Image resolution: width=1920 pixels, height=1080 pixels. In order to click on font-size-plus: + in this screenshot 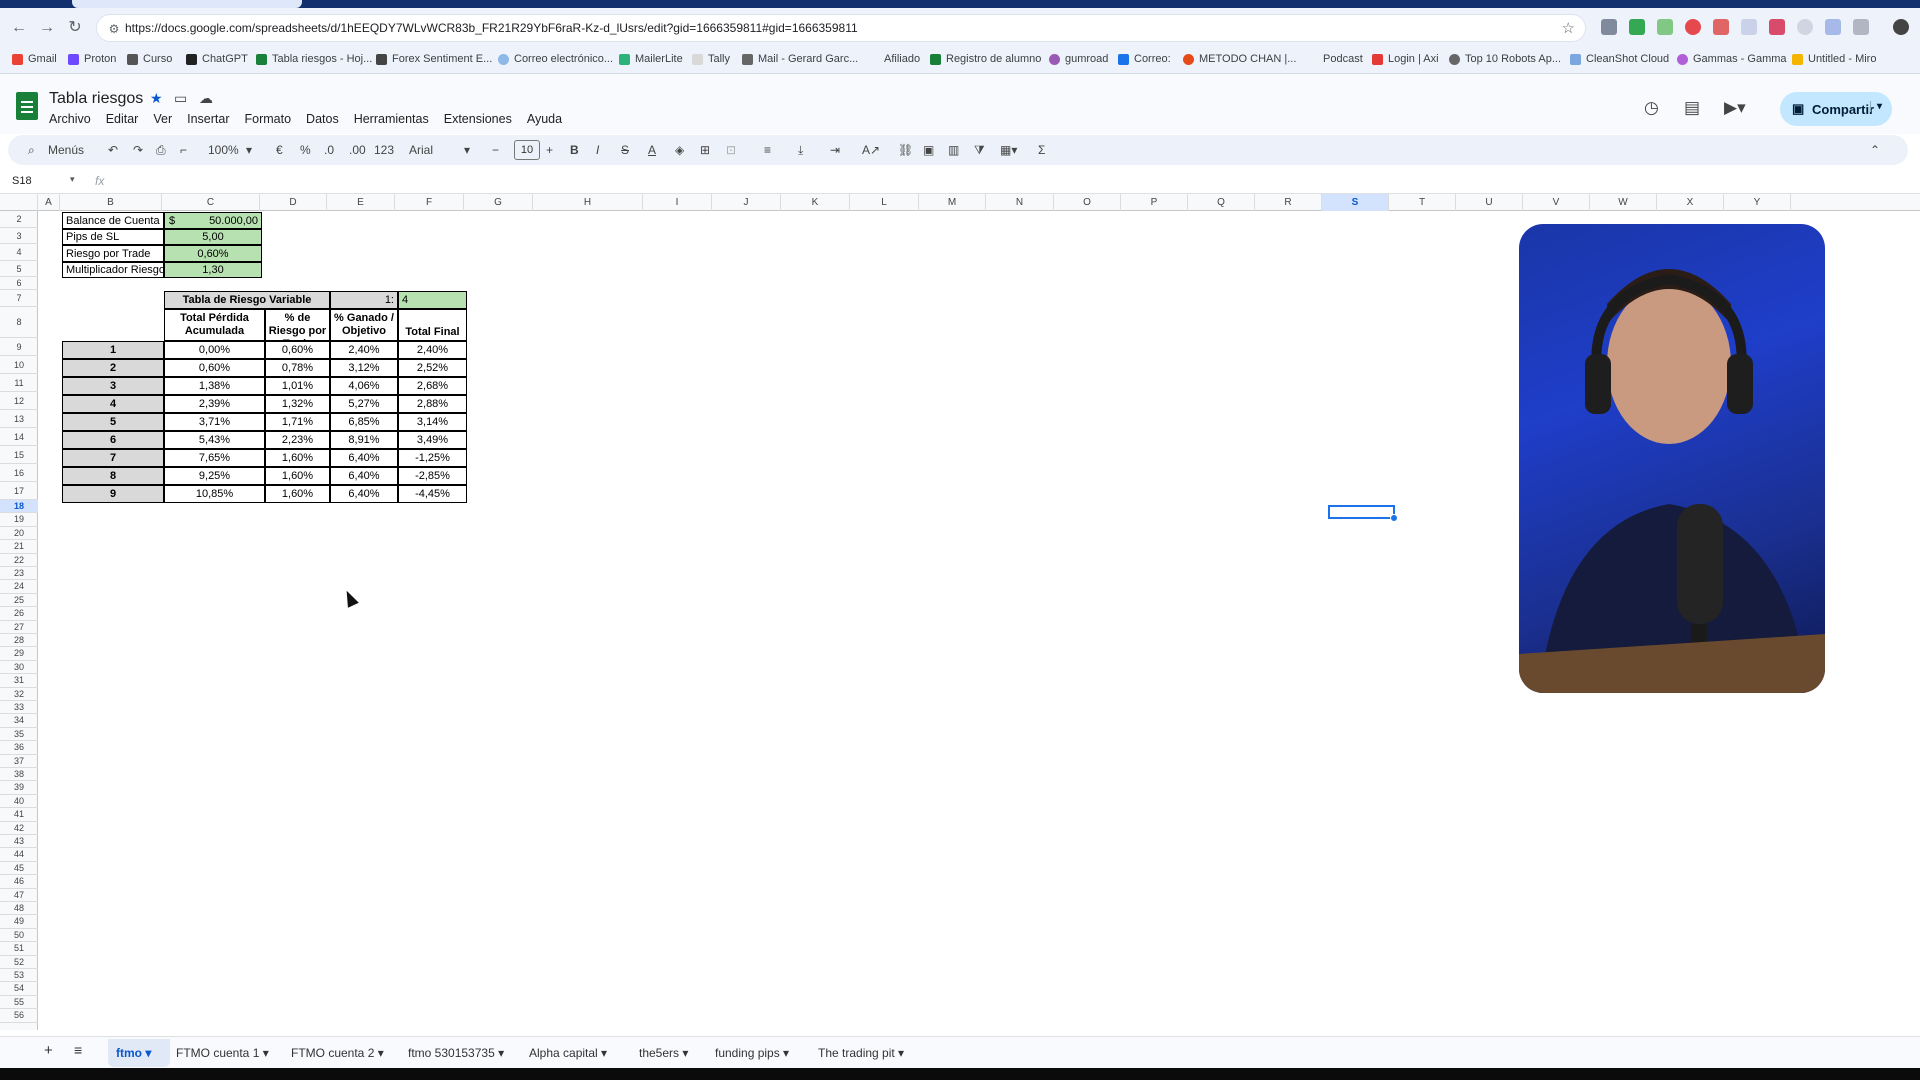, I will do `click(549, 150)`.